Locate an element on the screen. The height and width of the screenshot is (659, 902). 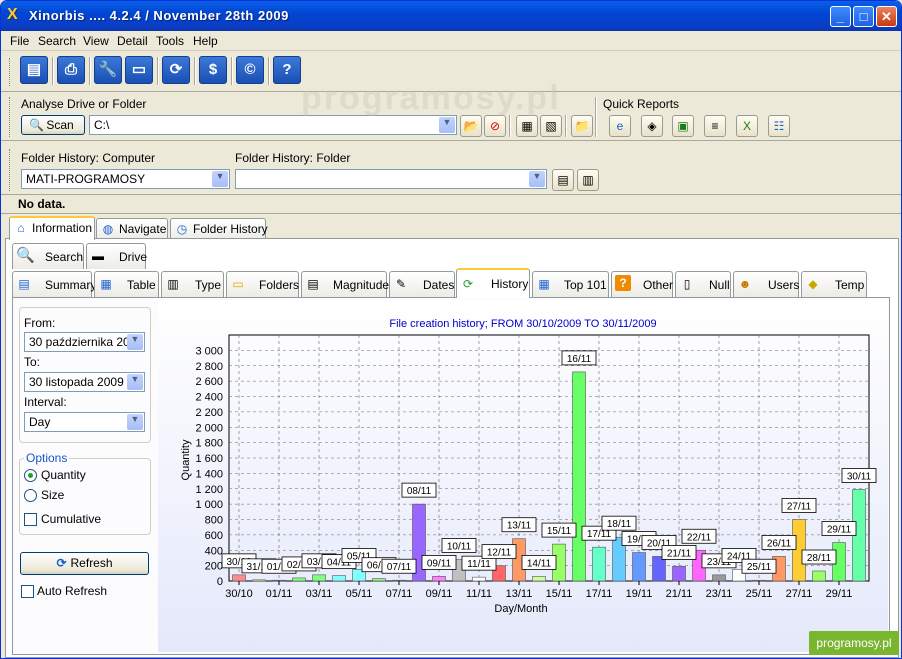
excel-report-icon: ▣ is located at coordinates (683, 126).